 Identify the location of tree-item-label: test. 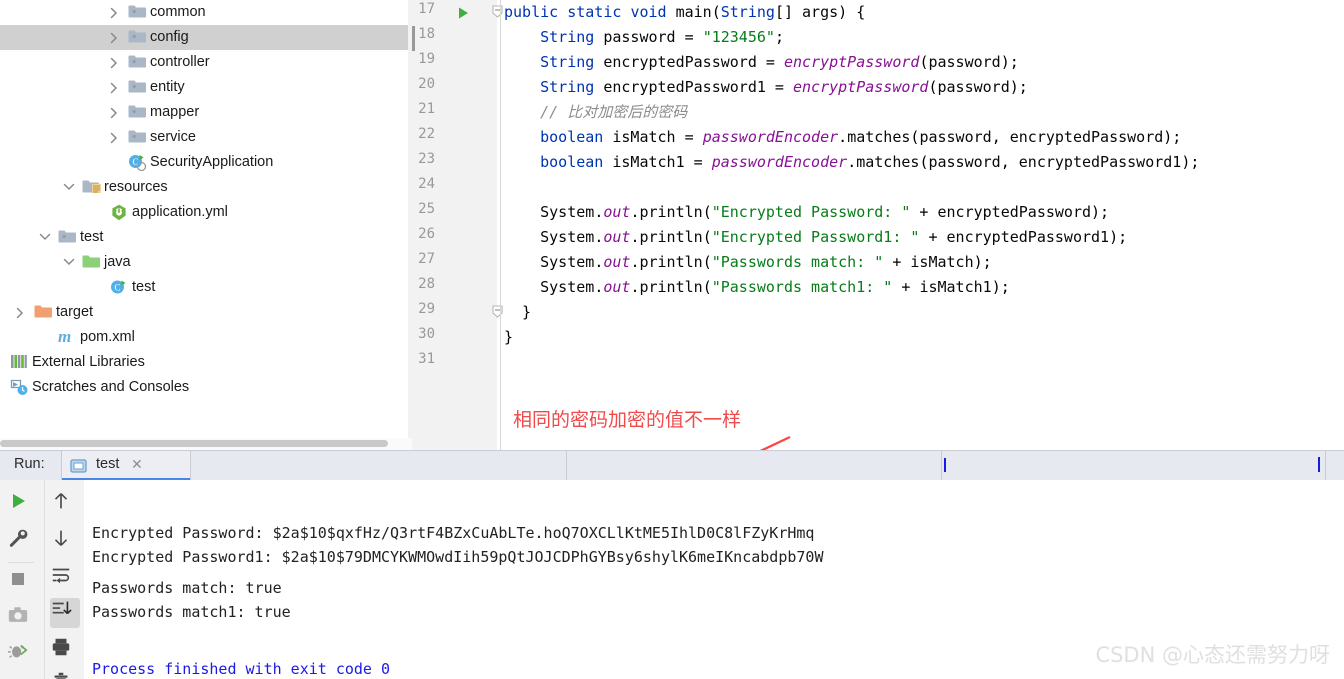
(144, 287).